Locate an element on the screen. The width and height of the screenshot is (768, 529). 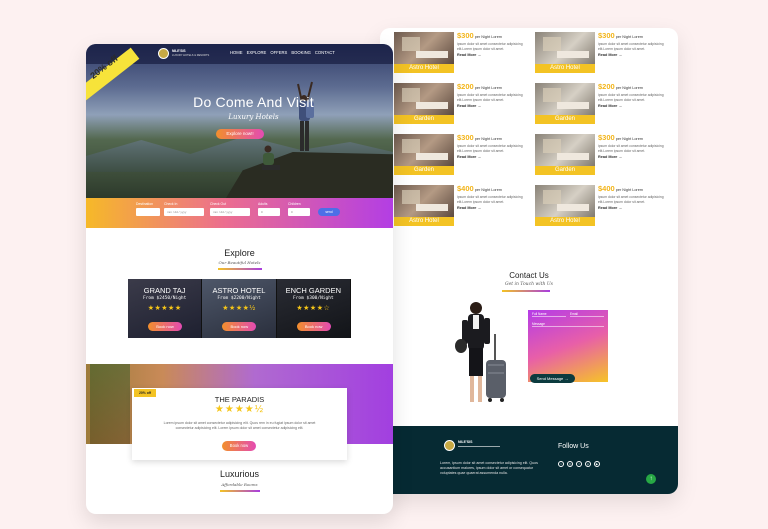
twitter-icon: t is located at coordinates (561, 464).